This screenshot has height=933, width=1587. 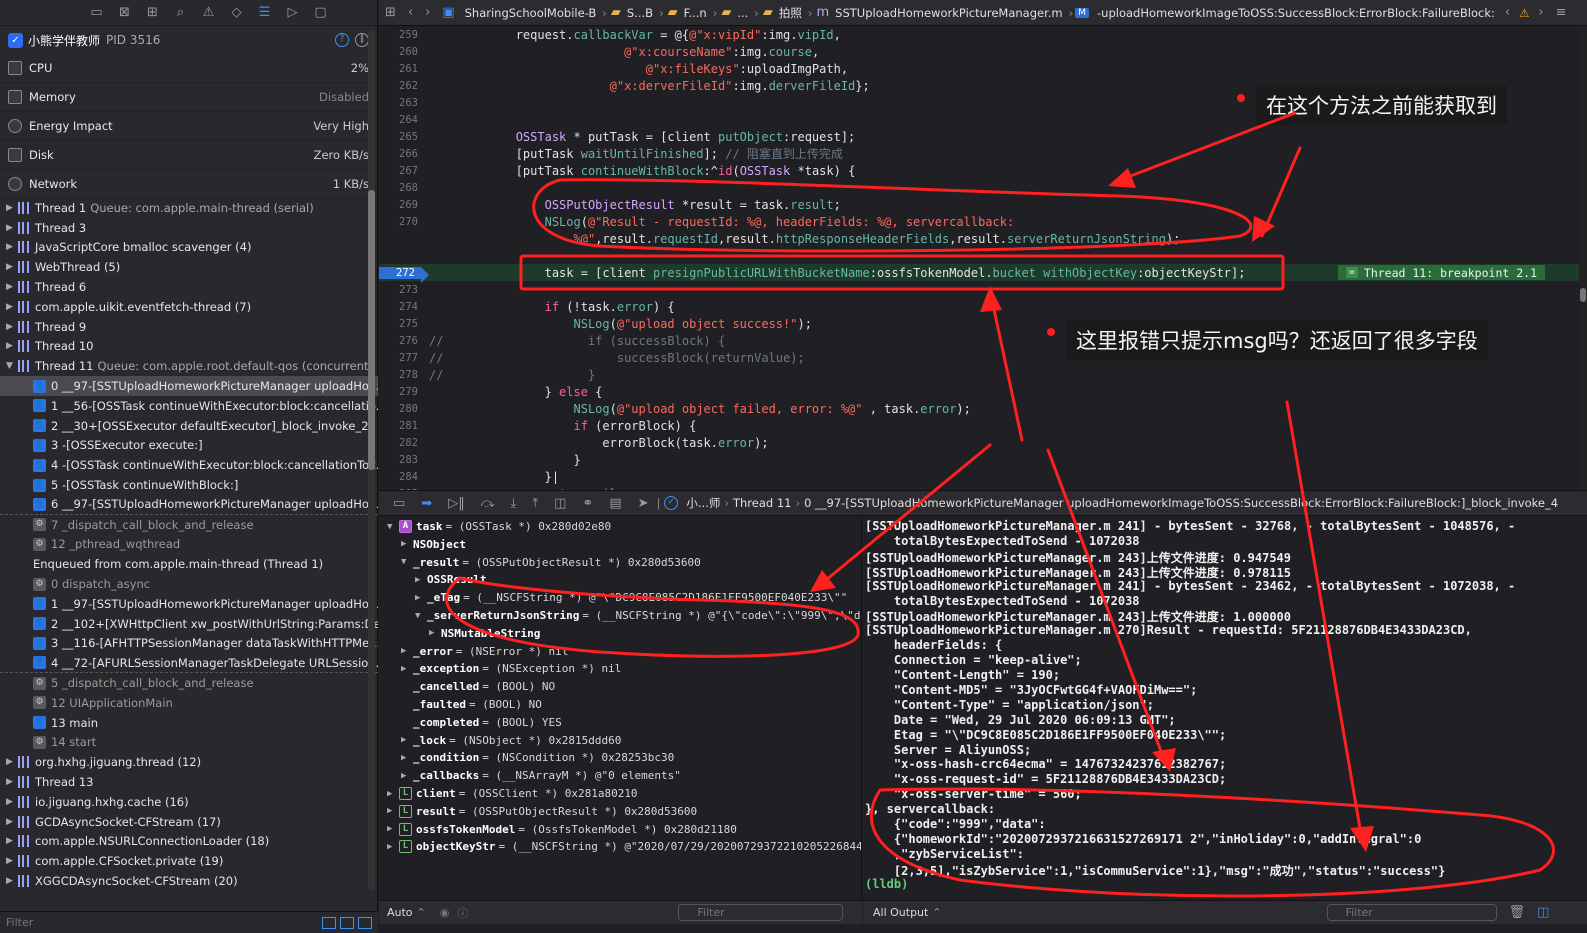 I want to click on stack-frame-row: ⚙ 5 _dispatch_call_block_and_release, so click(x=189, y=683).